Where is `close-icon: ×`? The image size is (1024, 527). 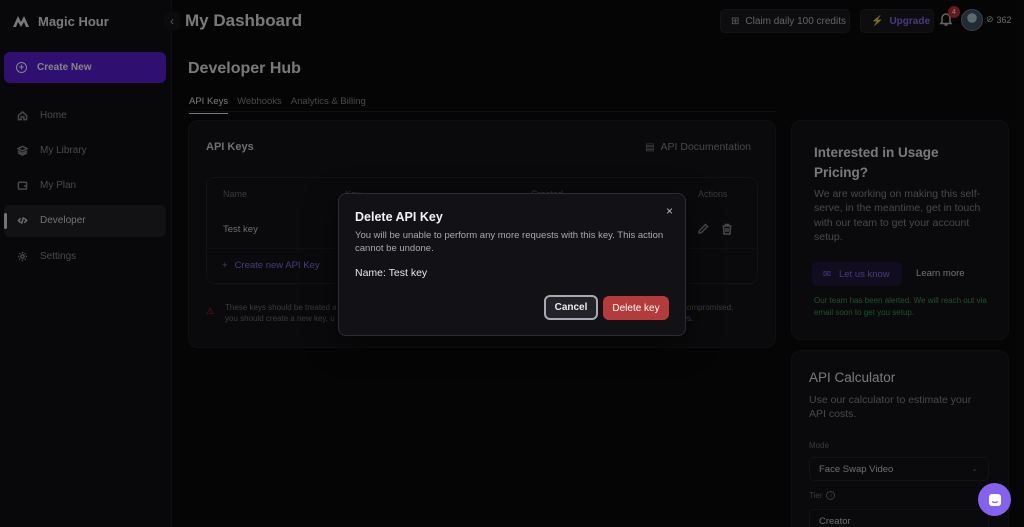 close-icon: × is located at coordinates (669, 211).